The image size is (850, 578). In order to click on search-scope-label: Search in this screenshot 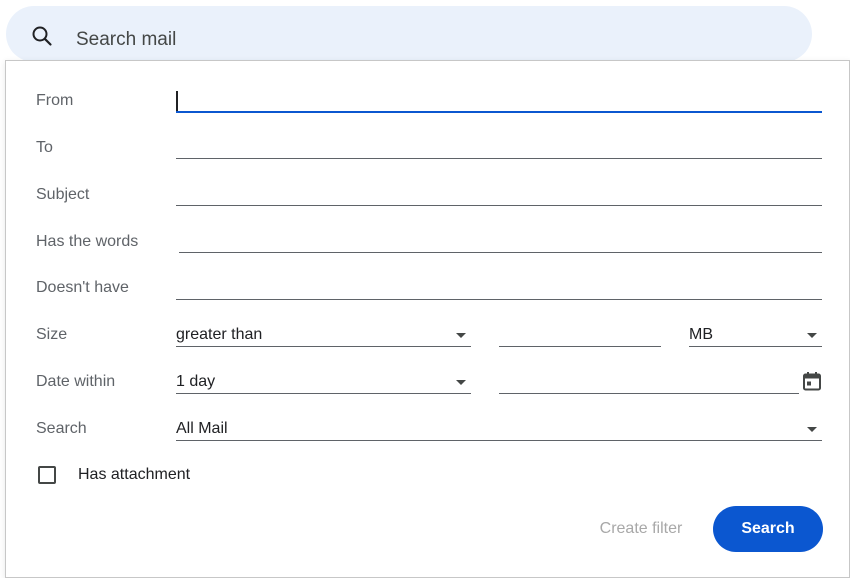, I will do `click(61, 428)`.